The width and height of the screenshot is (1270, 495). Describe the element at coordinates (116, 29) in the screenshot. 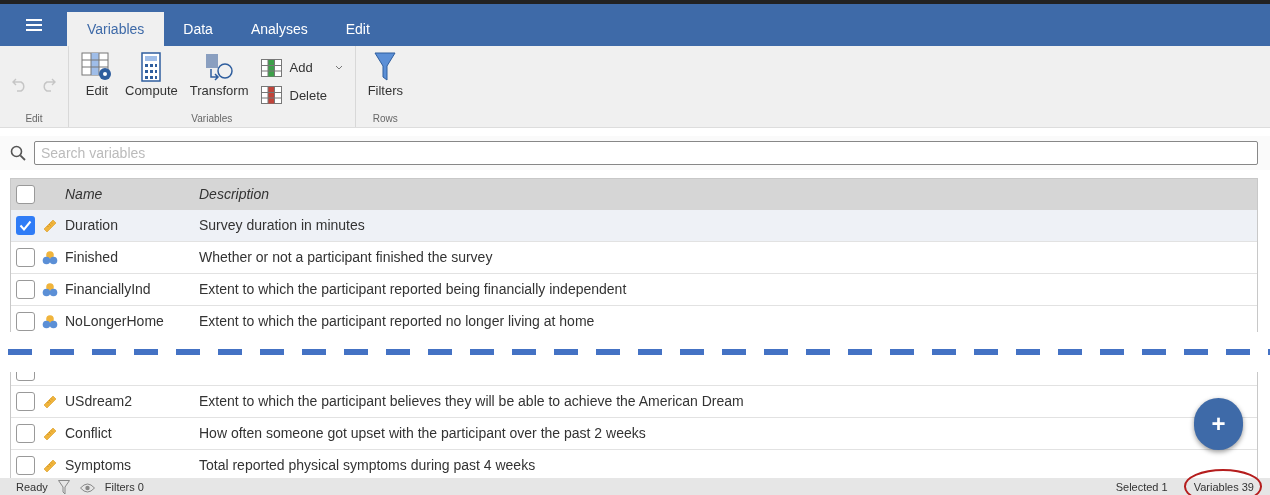

I see `tab: Variables` at that location.